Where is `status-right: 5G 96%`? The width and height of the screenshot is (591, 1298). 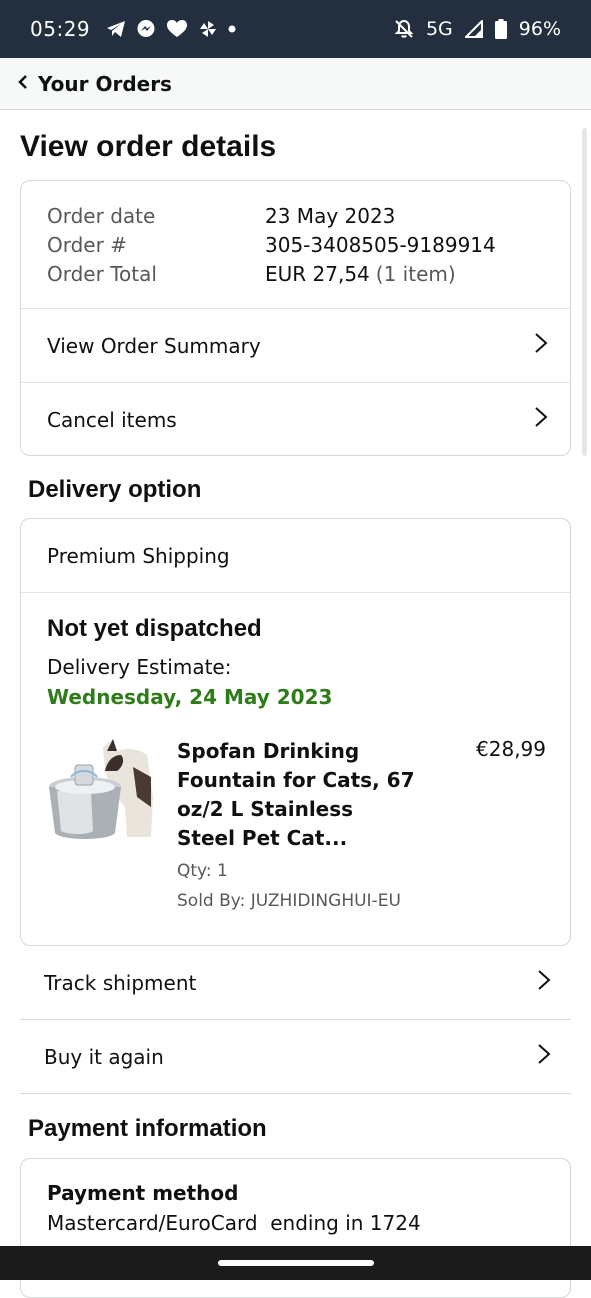
status-right: 5G 96% is located at coordinates (477, 29).